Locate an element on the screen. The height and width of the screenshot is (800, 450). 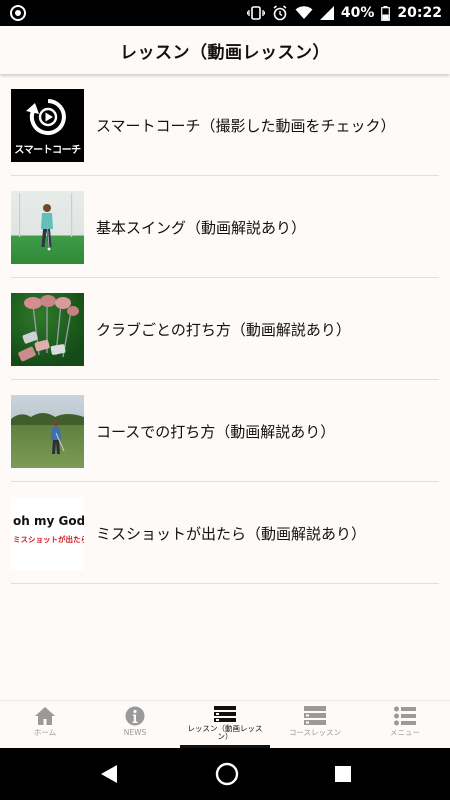
page-title: レッスン（動画レッスン） is located at coordinates (225, 52).